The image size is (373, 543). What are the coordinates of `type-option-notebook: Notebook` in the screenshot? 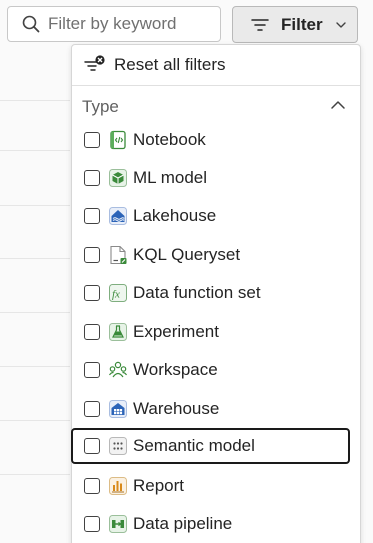 It's located at (211, 140).